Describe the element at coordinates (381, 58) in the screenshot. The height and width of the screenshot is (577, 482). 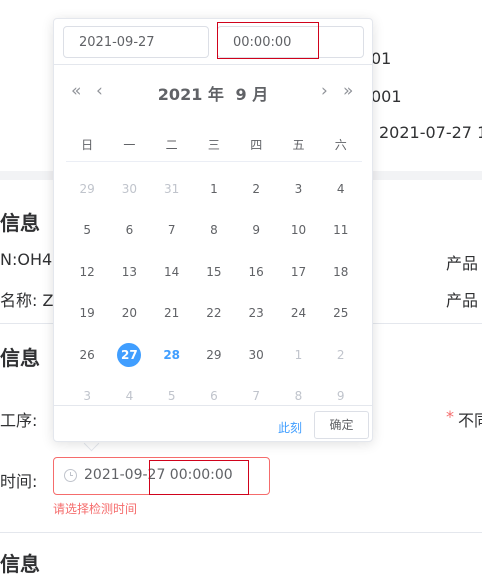
I see `info-value-1: 01` at that location.